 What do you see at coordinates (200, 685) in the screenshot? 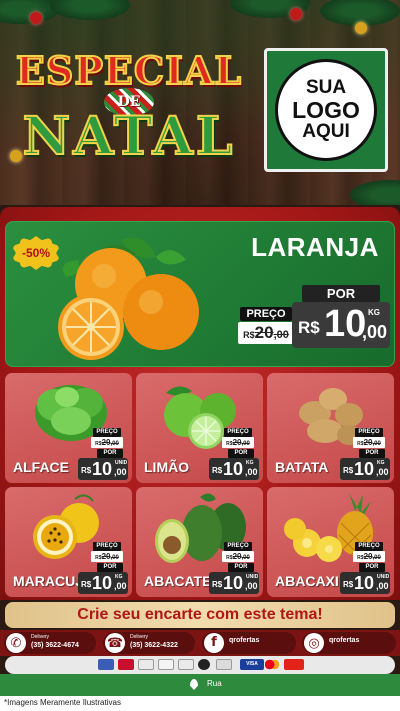
I see `address-bar` at bounding box center [200, 685].